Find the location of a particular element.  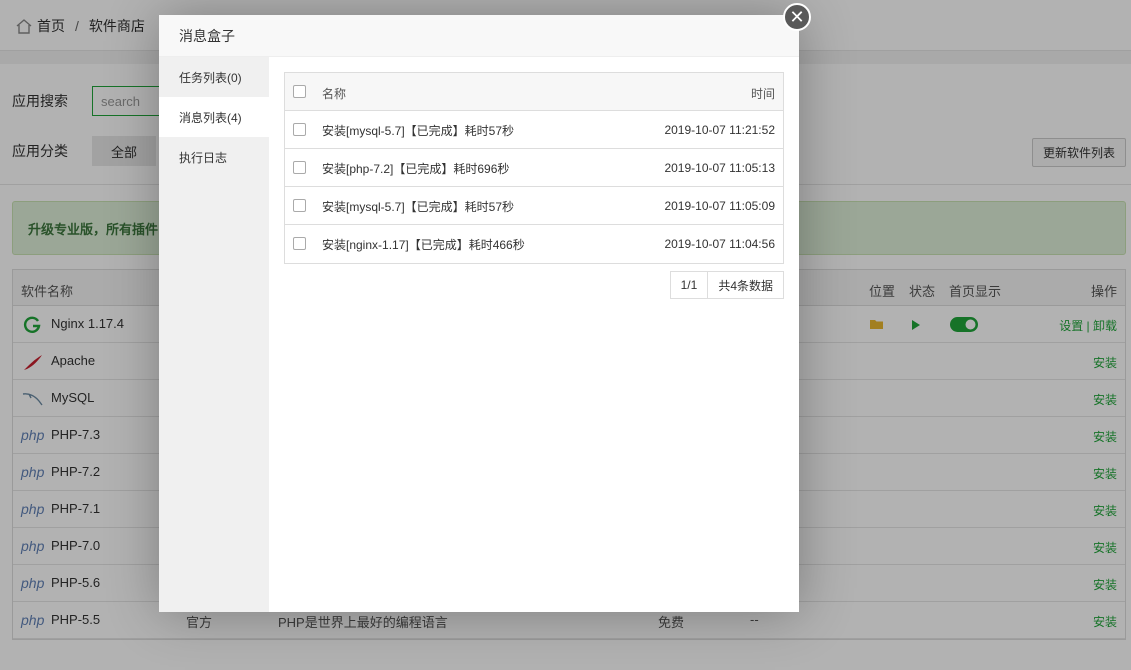

select-all-checkbox is located at coordinates (299, 91).